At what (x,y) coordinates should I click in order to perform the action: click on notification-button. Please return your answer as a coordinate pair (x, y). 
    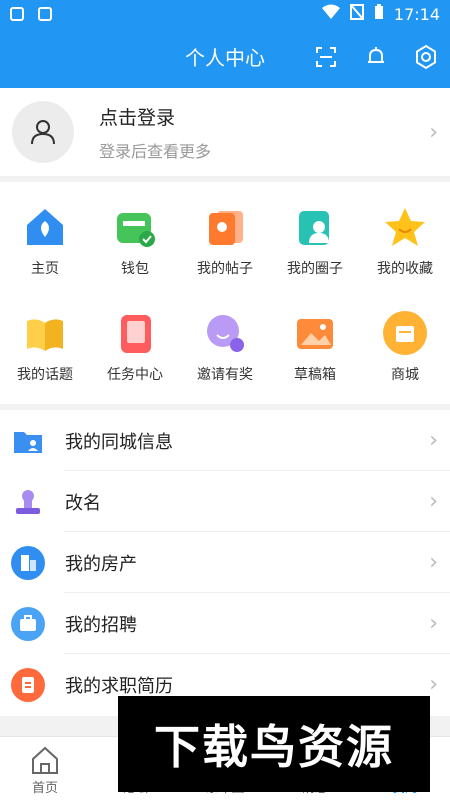
    Looking at the image, I should click on (376, 57).